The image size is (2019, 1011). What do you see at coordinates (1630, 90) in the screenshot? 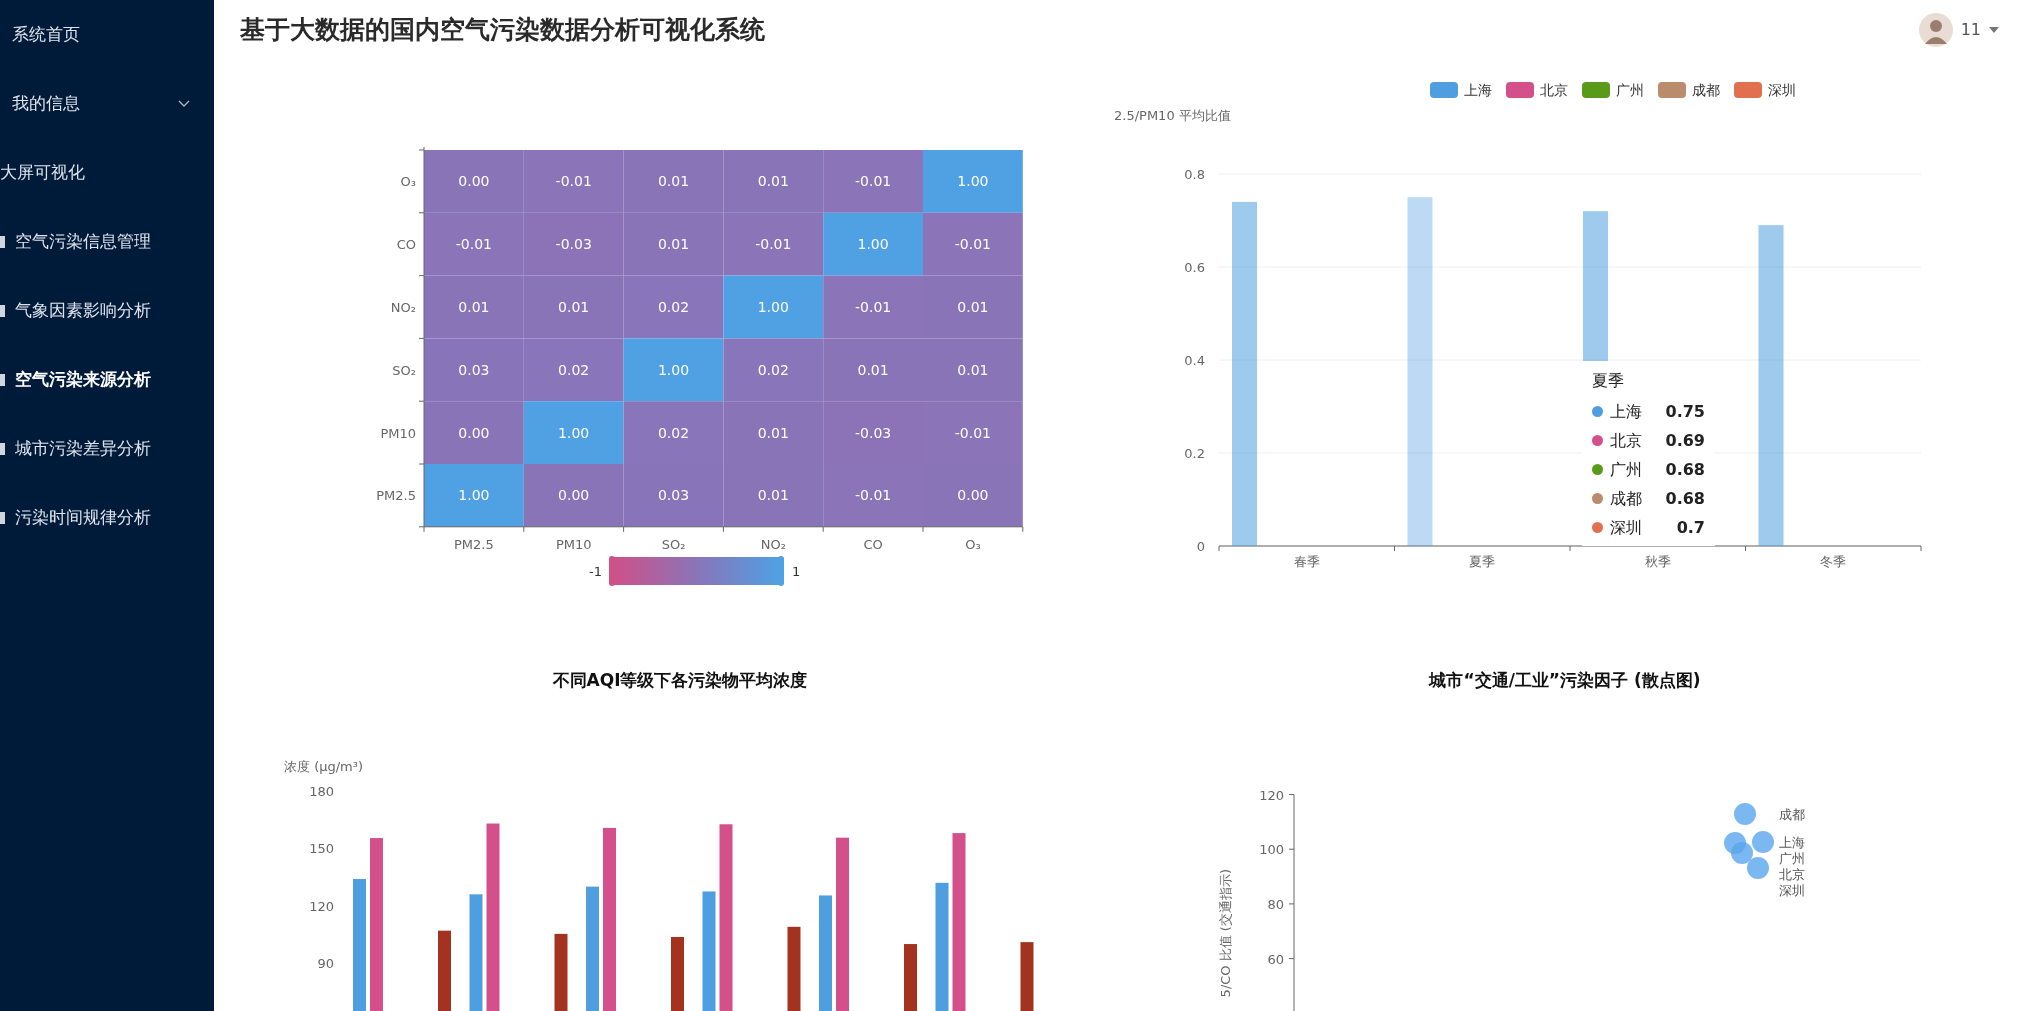
I see `legend-label: 广州` at bounding box center [1630, 90].